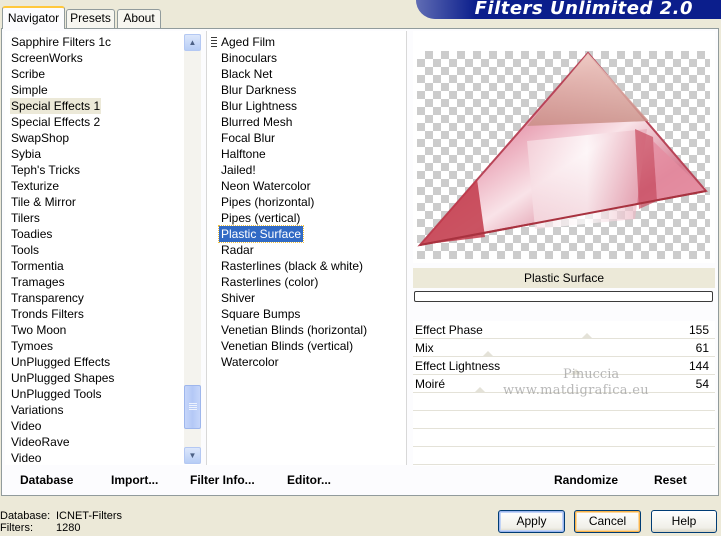 The width and height of the screenshot is (721, 536). What do you see at coordinates (684, 521) in the screenshot?
I see `help-button: Help` at bounding box center [684, 521].